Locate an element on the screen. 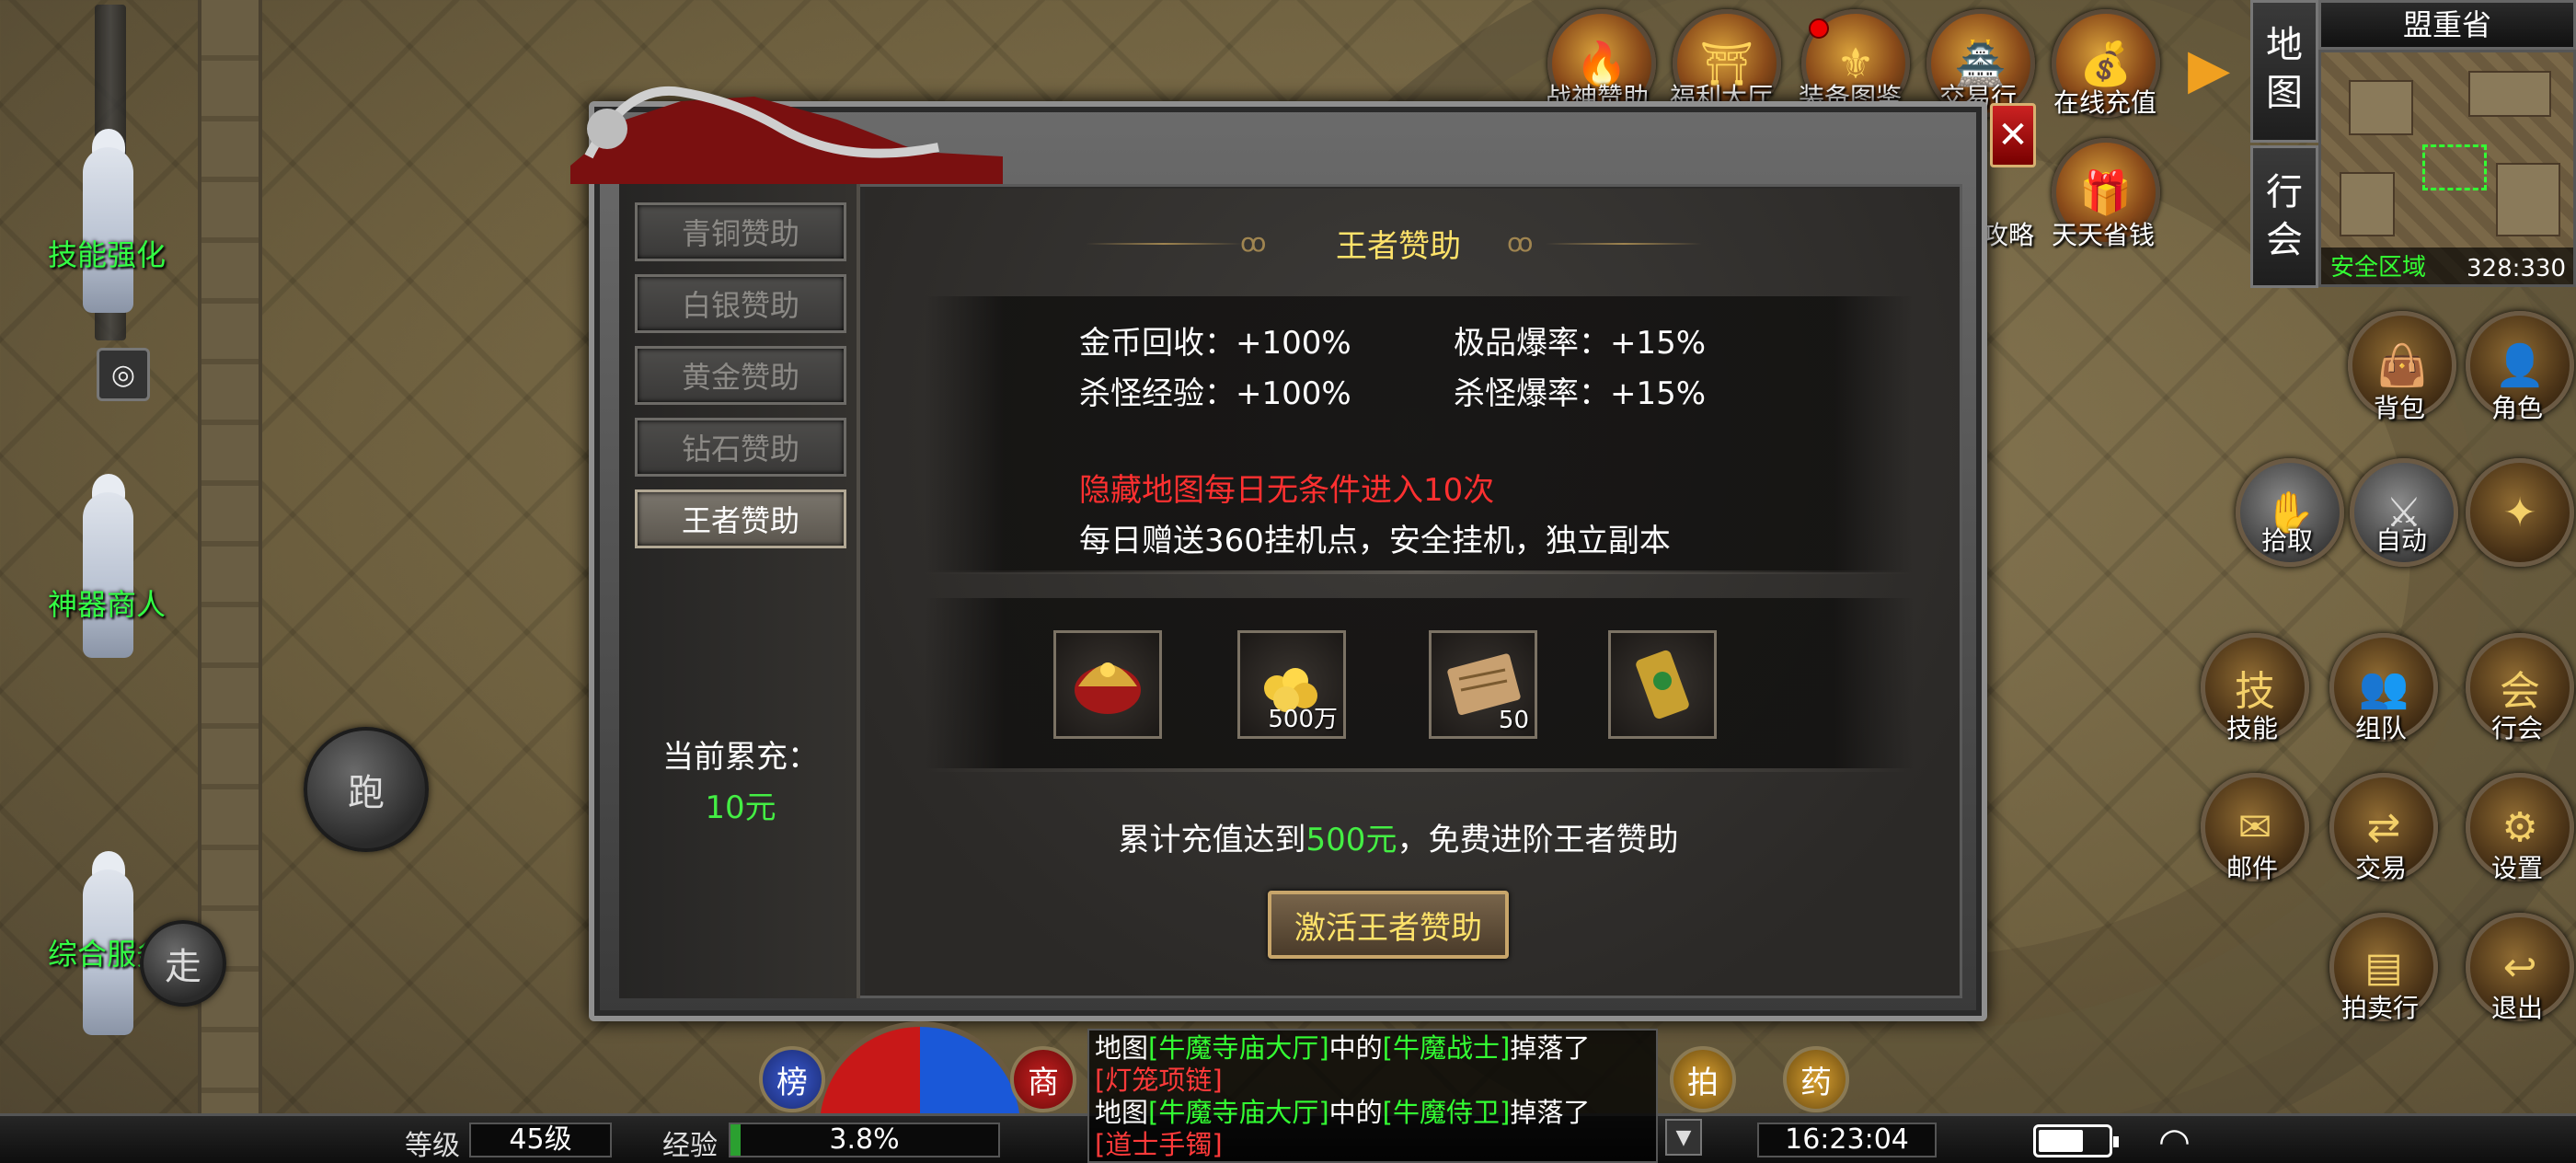 The width and height of the screenshot is (2576, 1163). tab-gold: 黄金赞助 is located at coordinates (740, 376).